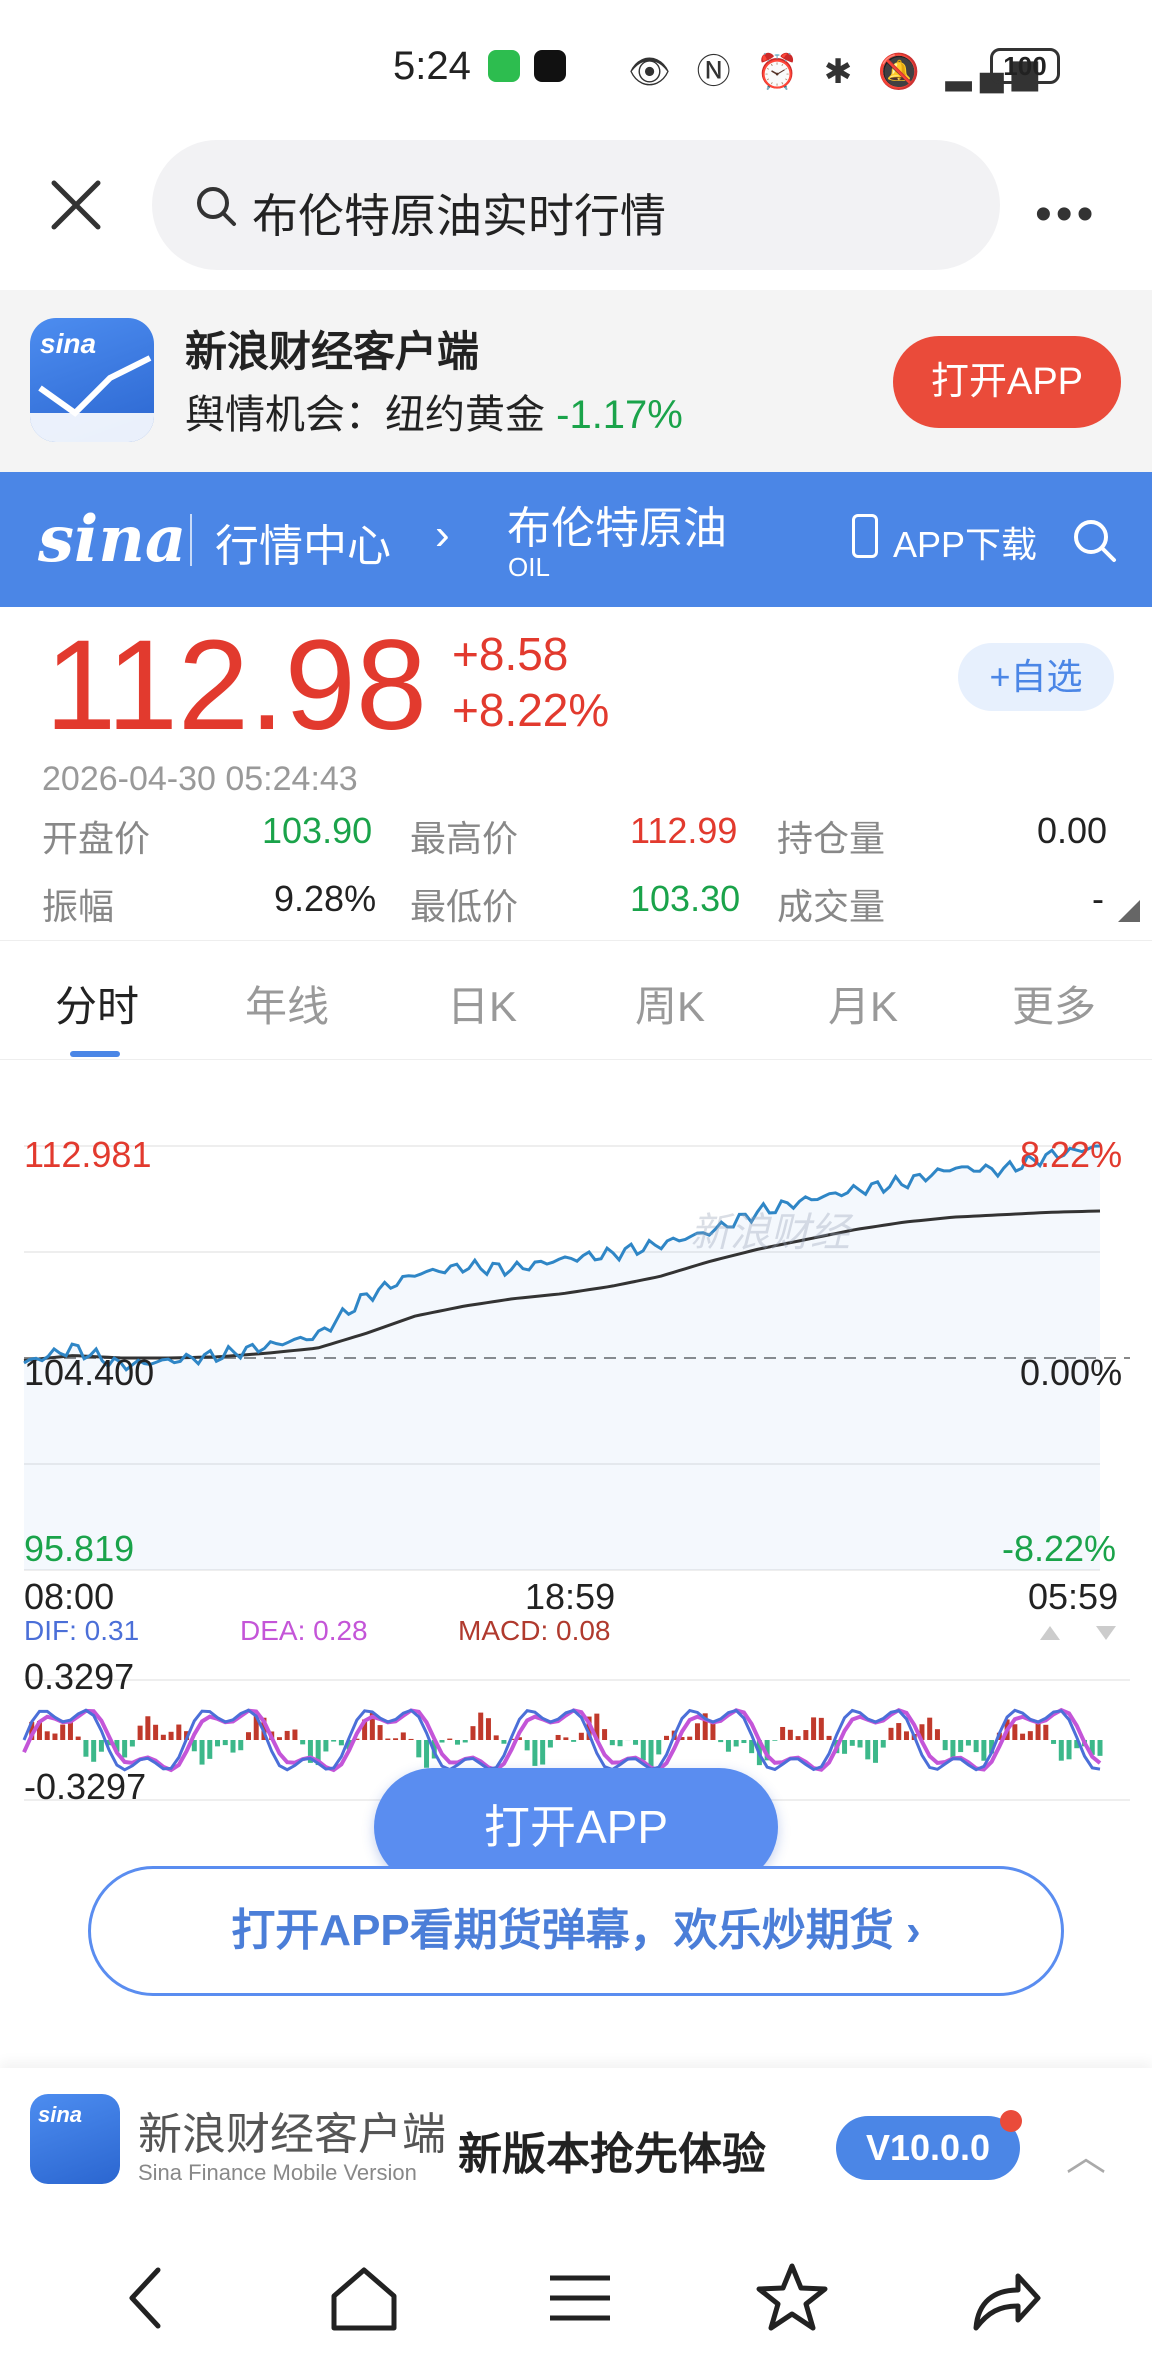 This screenshot has width=1152, height=2376. I want to click on promo-subtitle: 舆情机会：纽约黄金 -1.17%, so click(434, 411).